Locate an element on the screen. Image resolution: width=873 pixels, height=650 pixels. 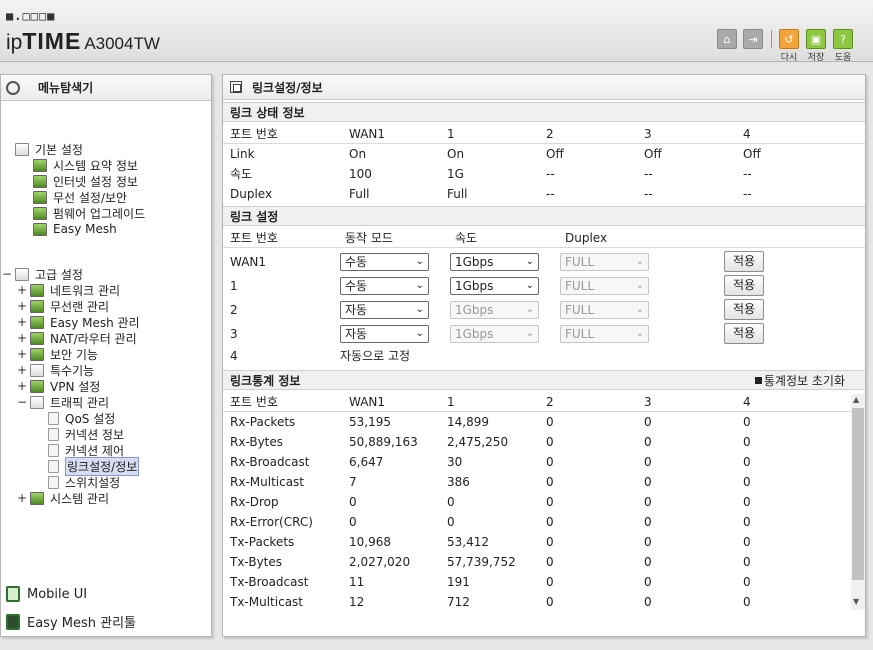
tree-label: 트래픽 관리 is located at coordinates (80, 402).